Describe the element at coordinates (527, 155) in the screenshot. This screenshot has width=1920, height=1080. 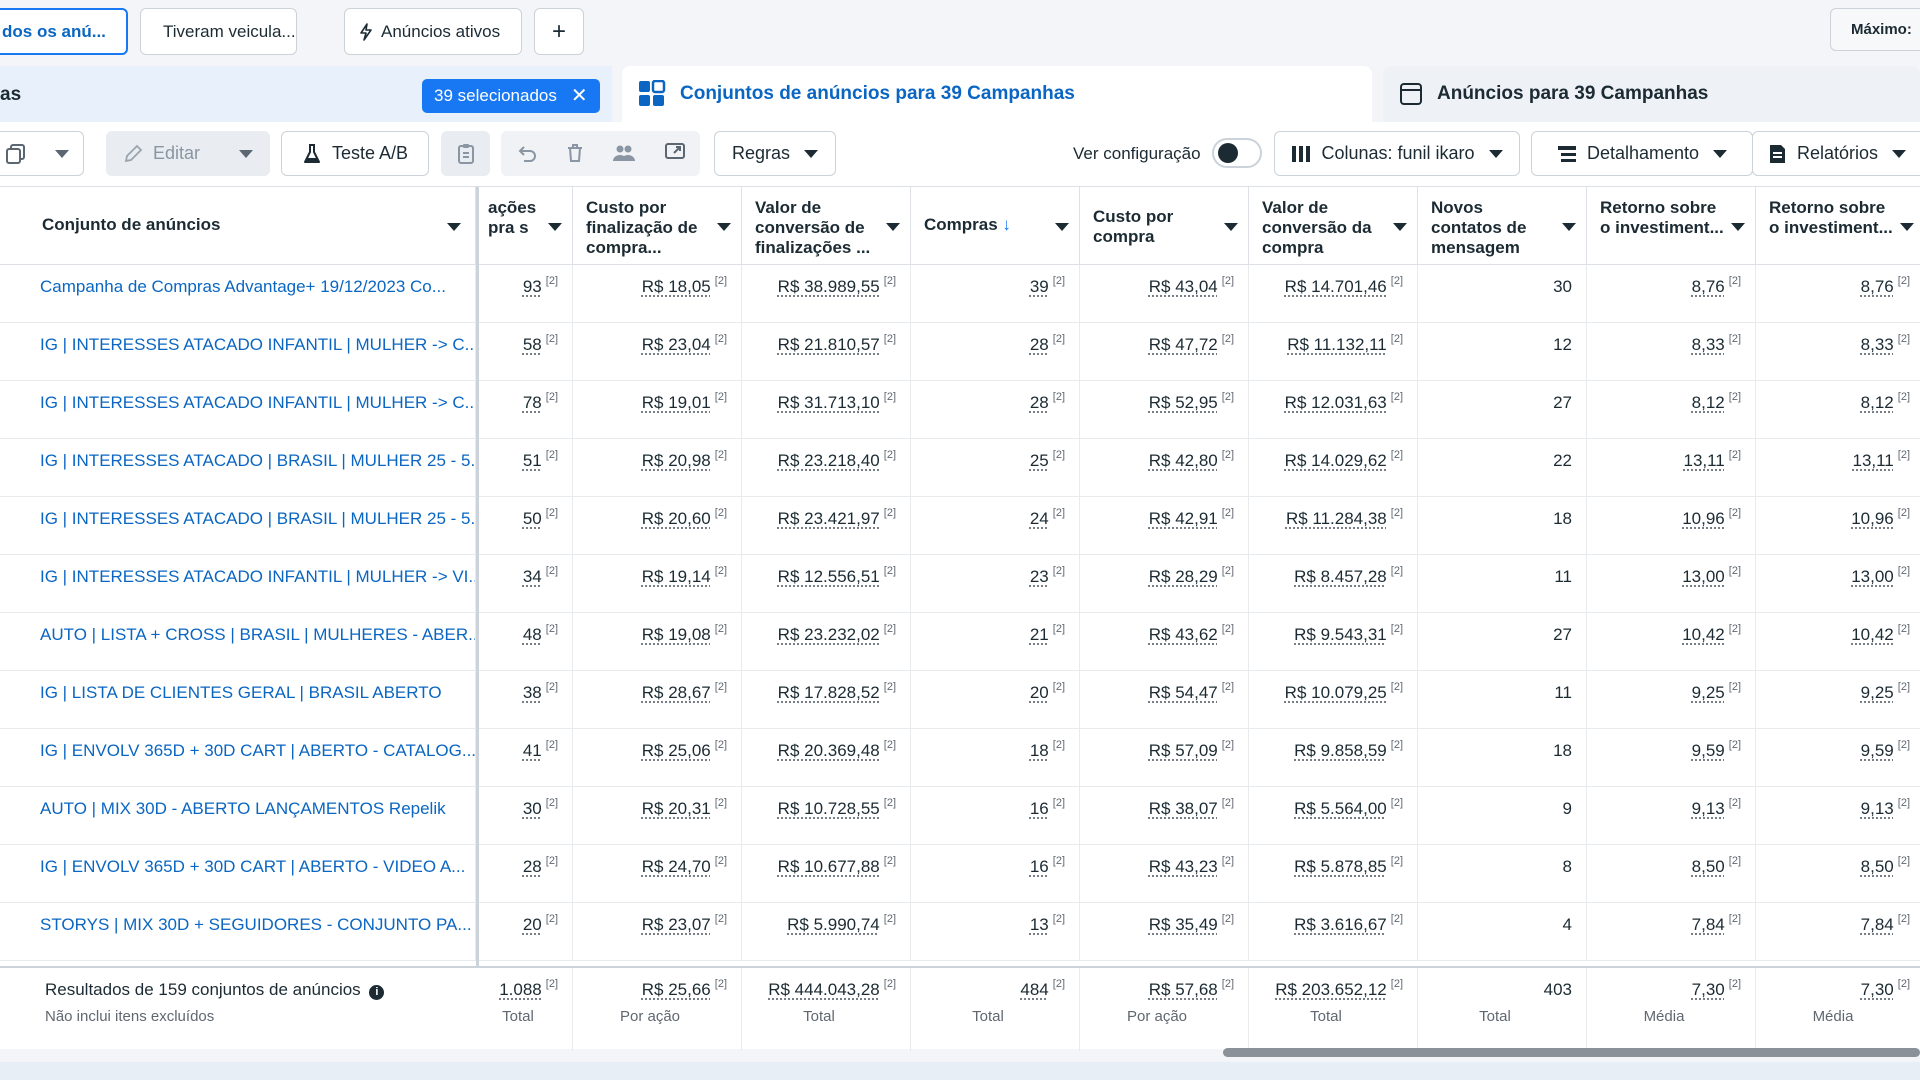
I see `undo-icon` at that location.